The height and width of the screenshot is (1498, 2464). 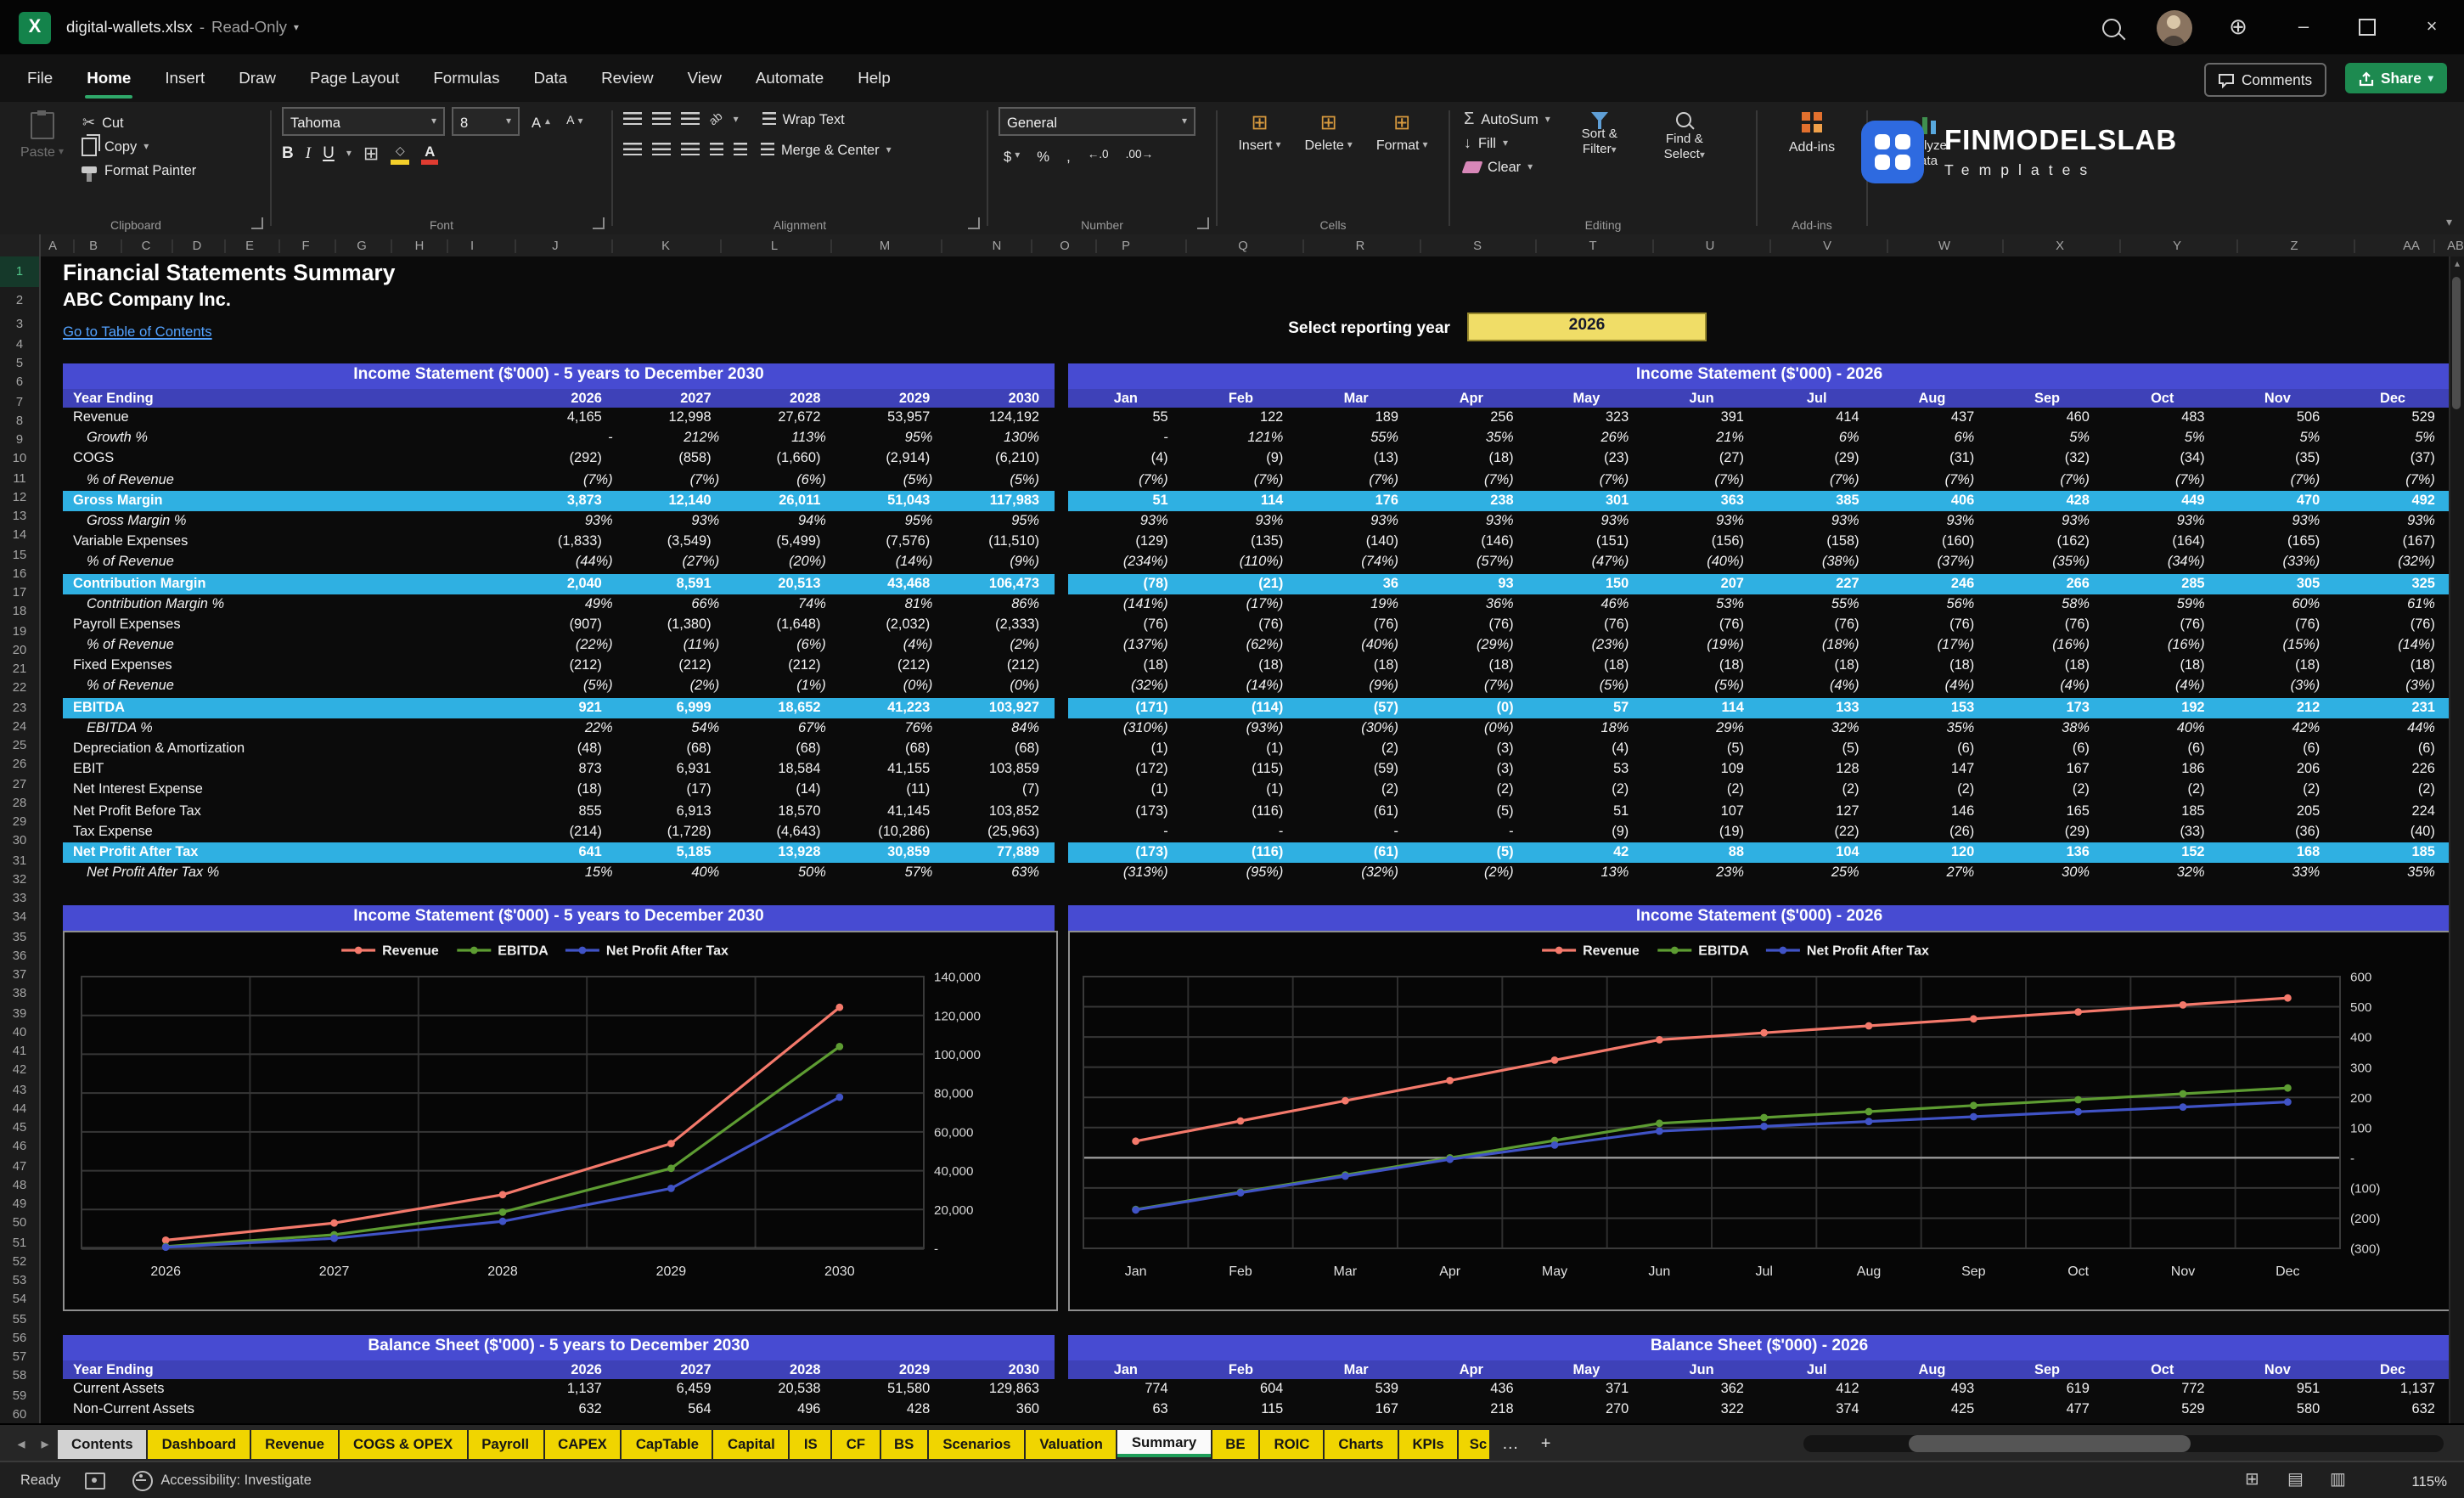 I want to click on cell: 56%, so click(x=1932, y=604).